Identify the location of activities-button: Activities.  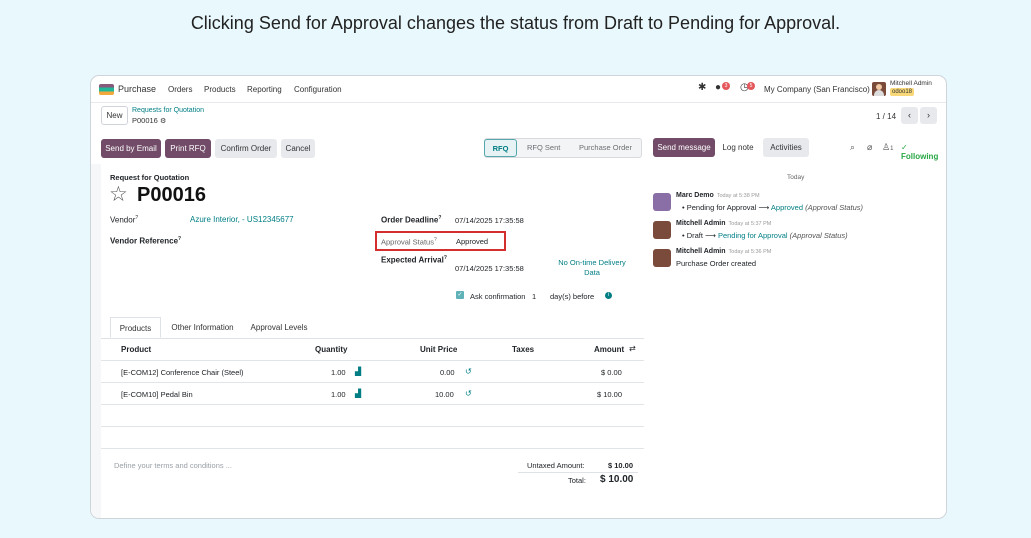
(786, 147).